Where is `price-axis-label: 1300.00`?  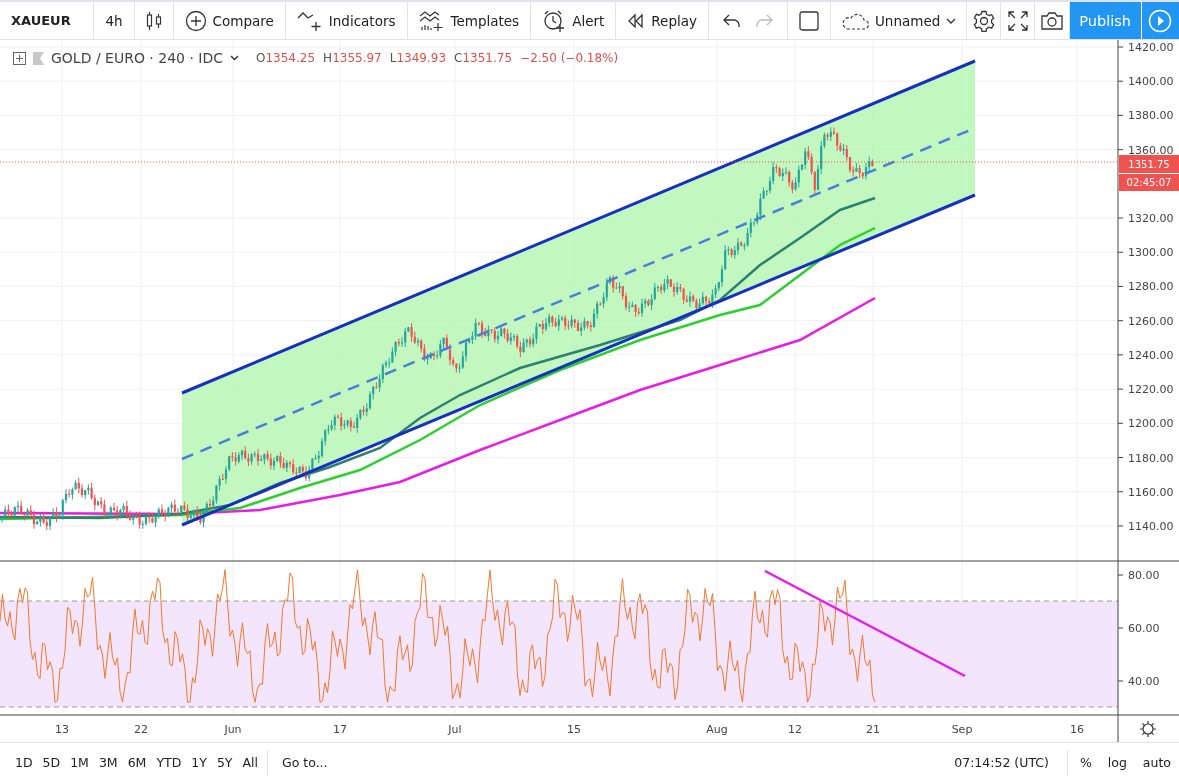
price-axis-label: 1300.00 is located at coordinates (1151, 253).